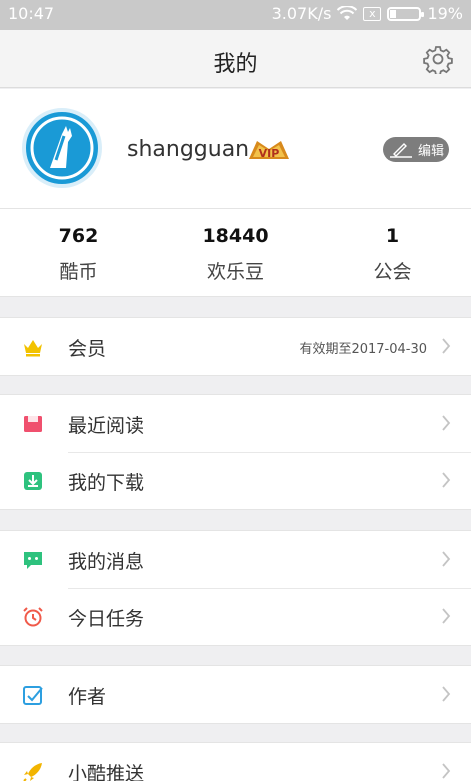 The image size is (471, 781). Describe the element at coordinates (33, 481) in the screenshot. I see `download-icon` at that location.